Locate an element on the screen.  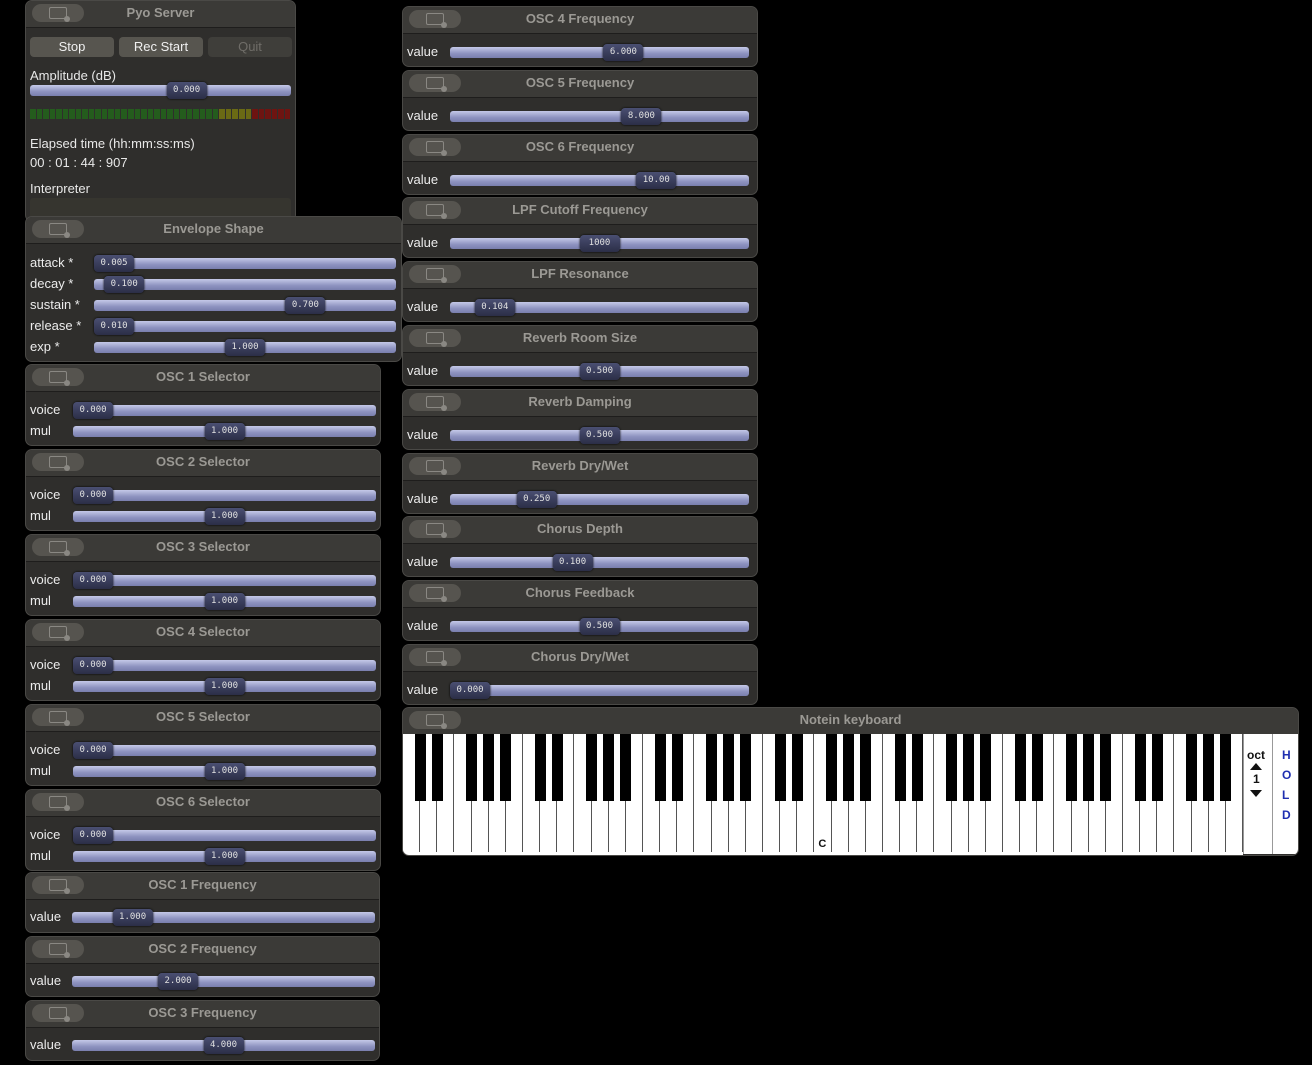
value-slider-knob: 10.00 is located at coordinates (656, 180).